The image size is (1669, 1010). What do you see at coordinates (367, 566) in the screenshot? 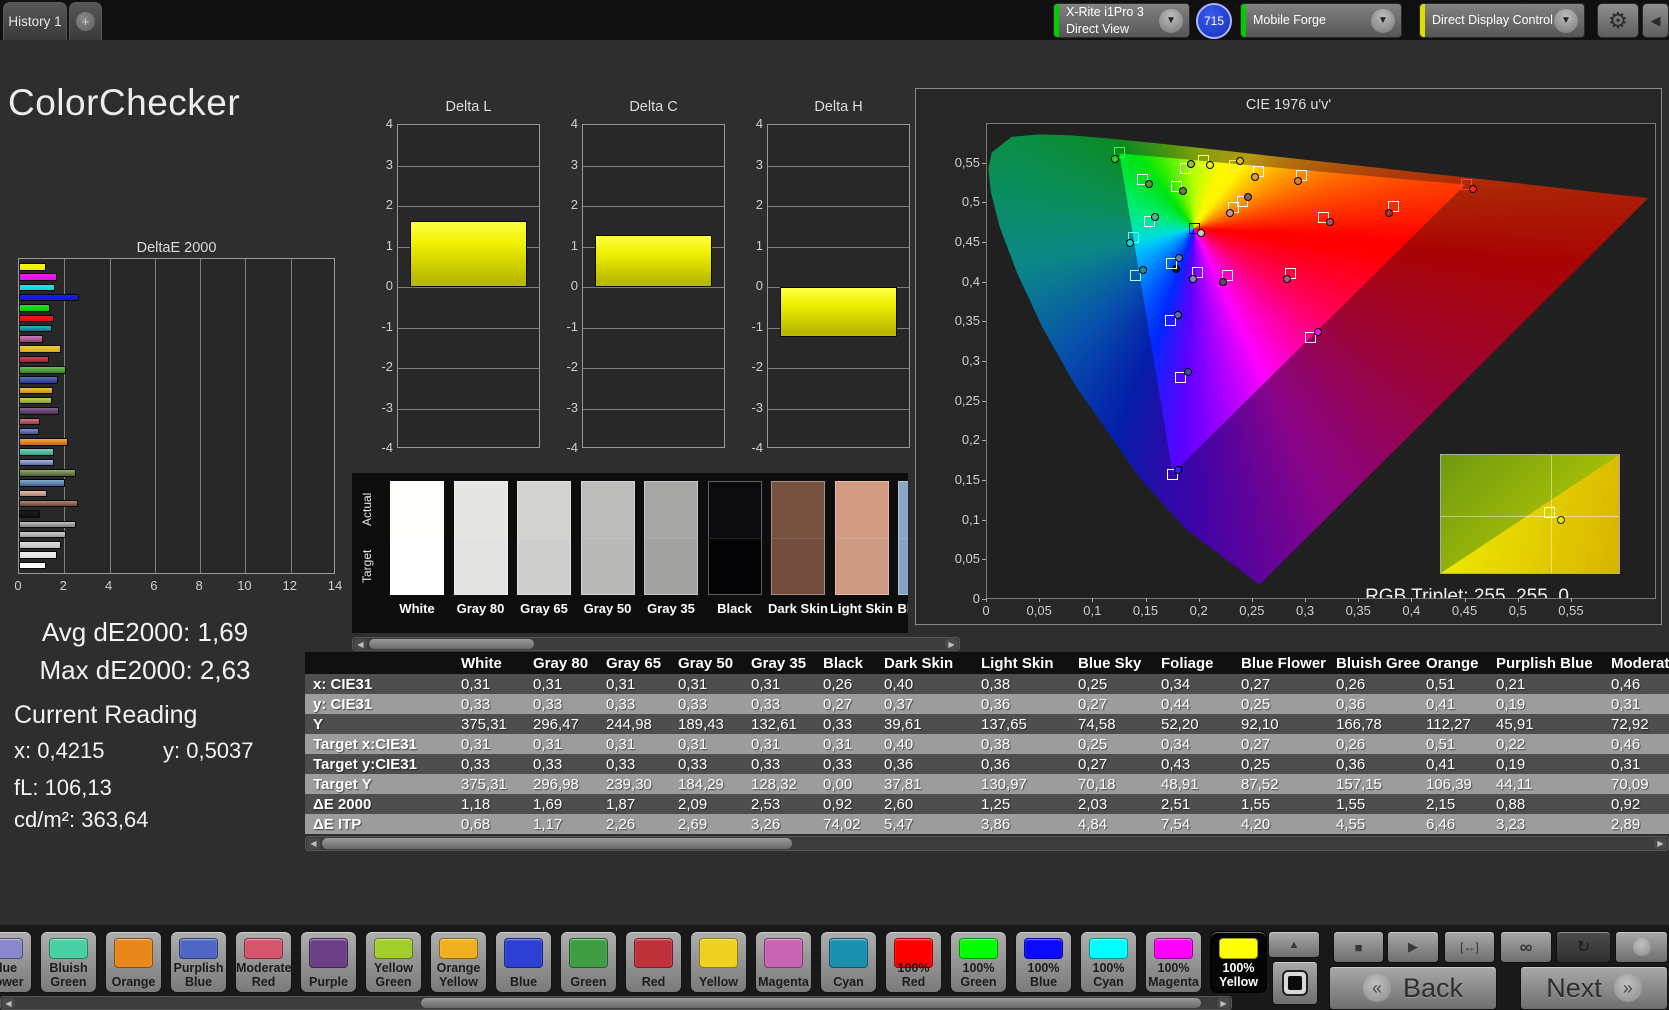
I see `target-row-label: Target` at bounding box center [367, 566].